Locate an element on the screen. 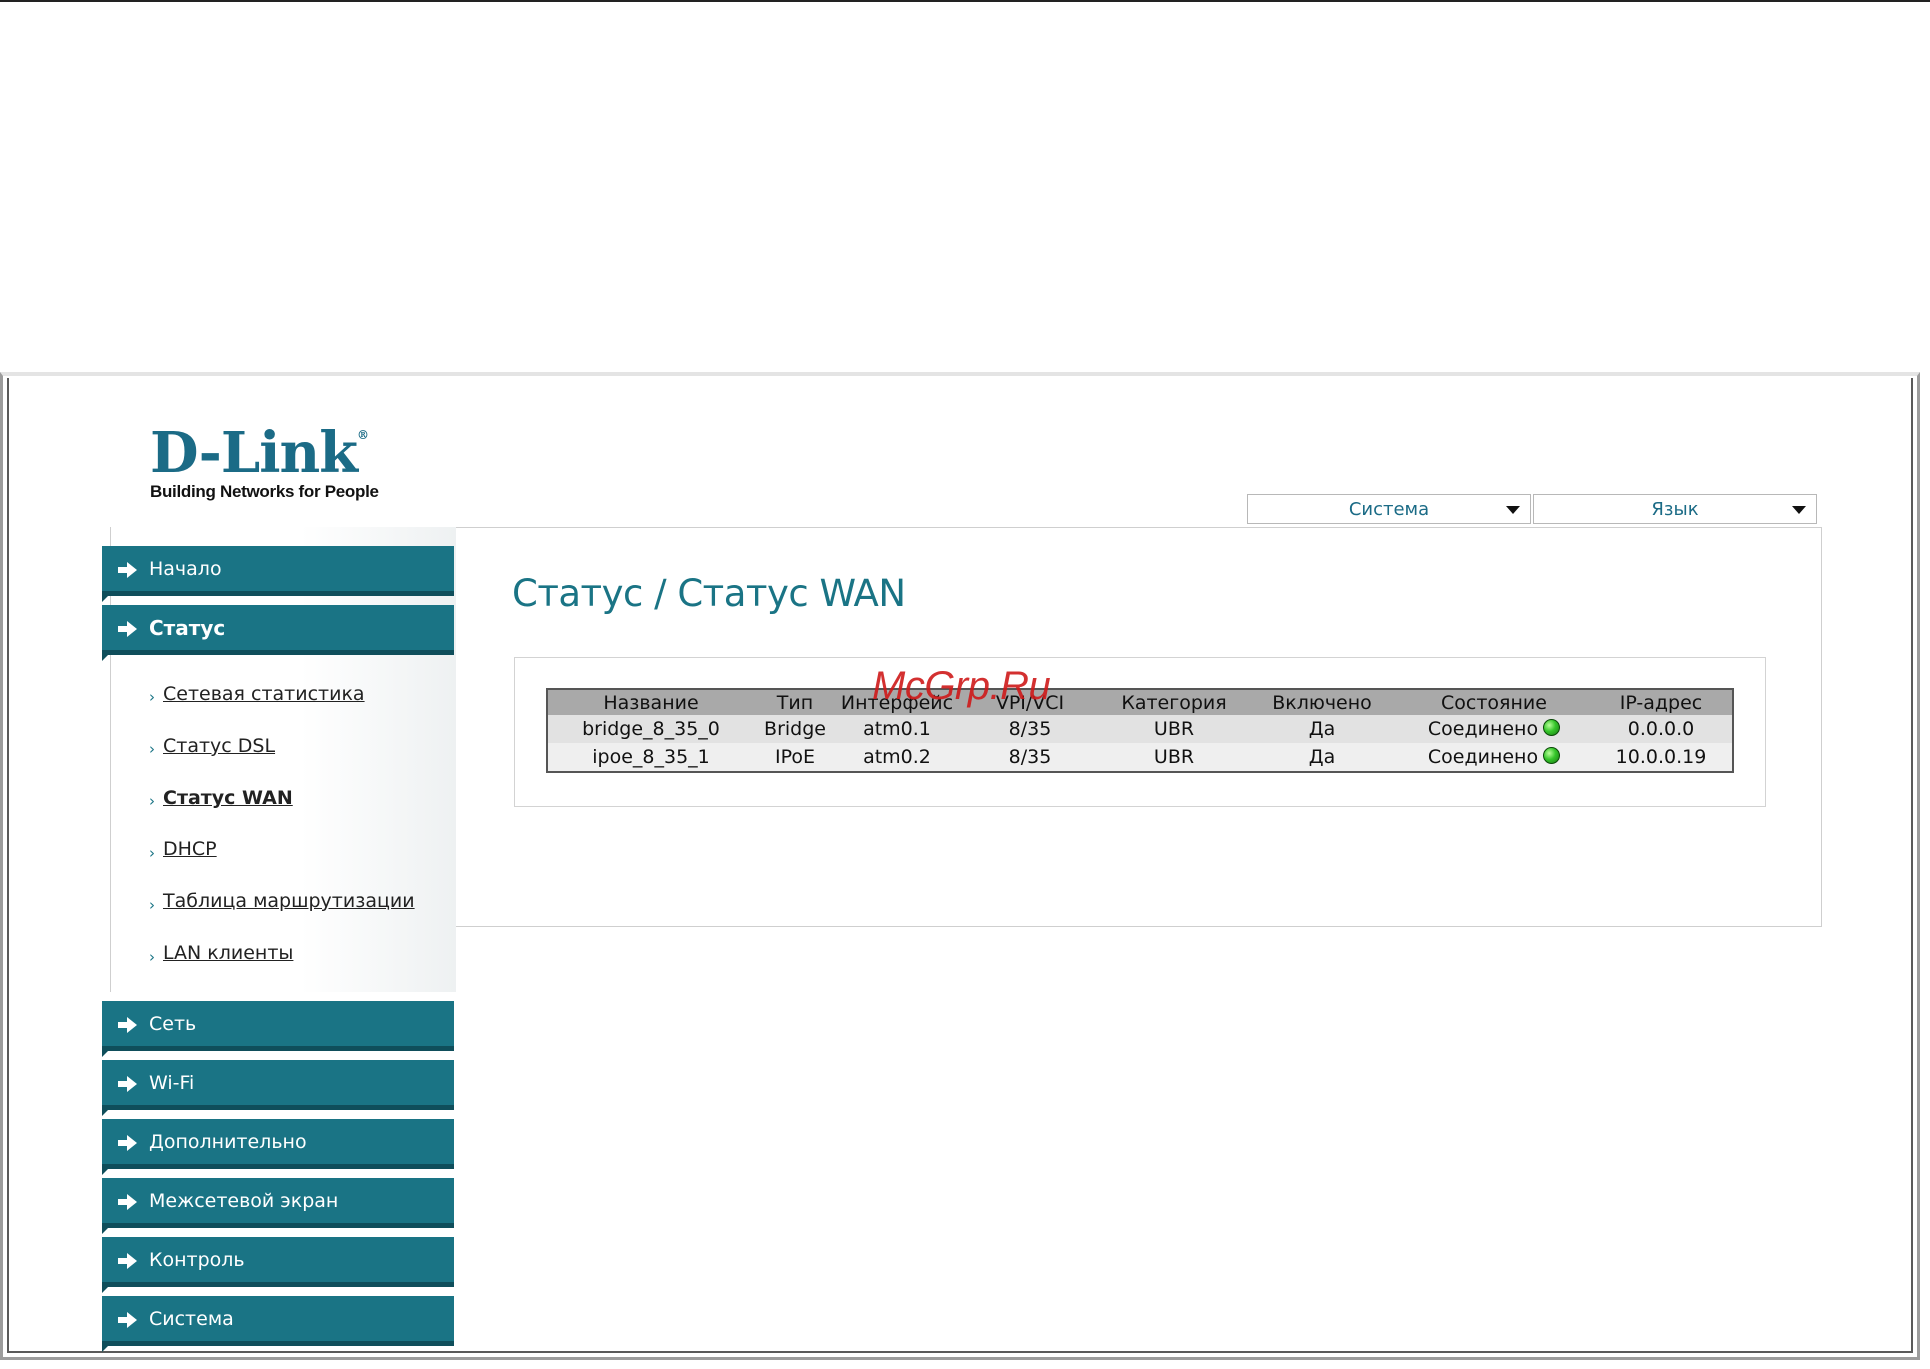  system-dropdown: Система is located at coordinates (1389, 509).